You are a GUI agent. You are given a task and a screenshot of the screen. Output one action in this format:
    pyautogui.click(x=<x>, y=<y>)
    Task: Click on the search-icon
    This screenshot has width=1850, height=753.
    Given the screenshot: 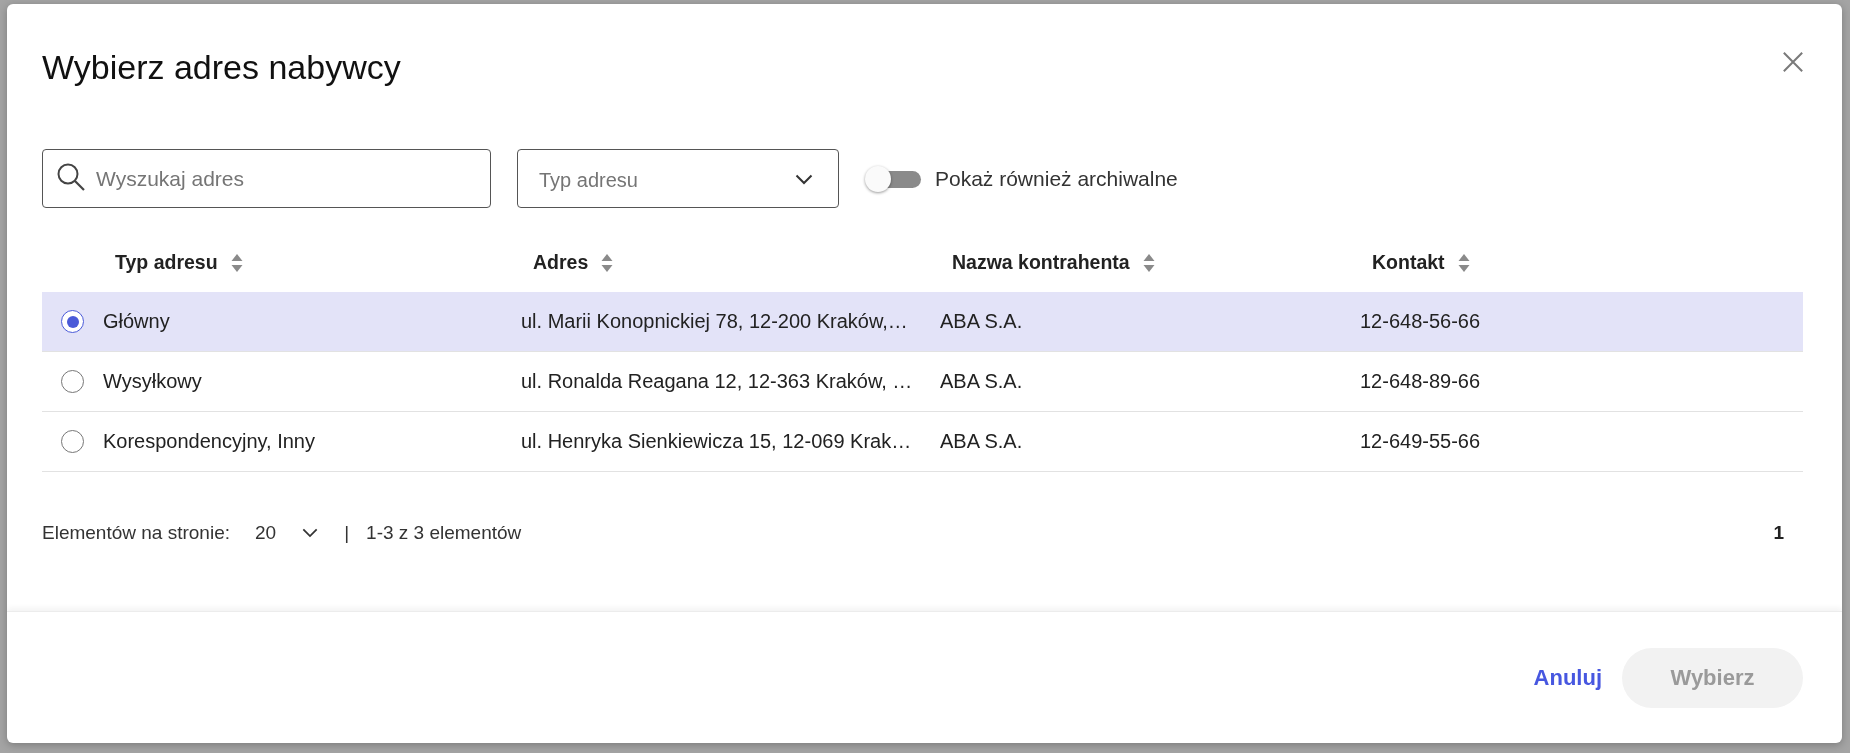 What is the action you would take?
    pyautogui.click(x=71, y=177)
    